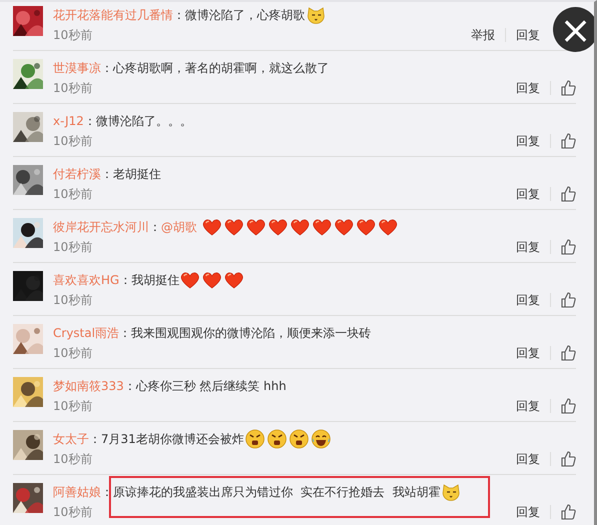  What do you see at coordinates (276, 492) in the screenshot?
I see `comment-text: 原谅捧花的我盛装出席只为错过你 实在不行抢婚去 我站胡霍` at bounding box center [276, 492].